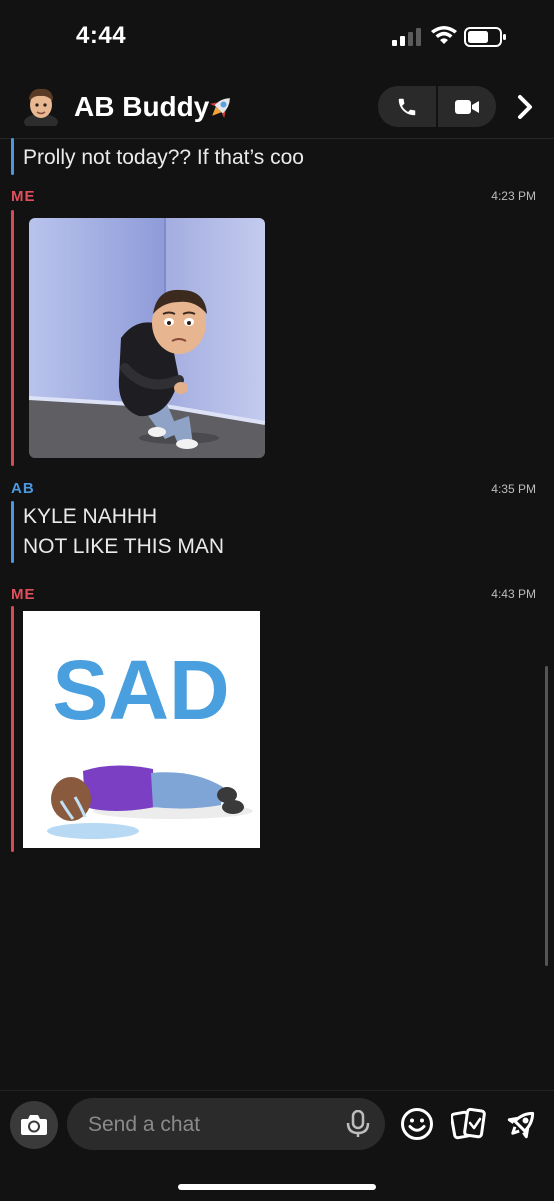  I want to click on message-timestamp: 4:23 PM, so click(513, 196).